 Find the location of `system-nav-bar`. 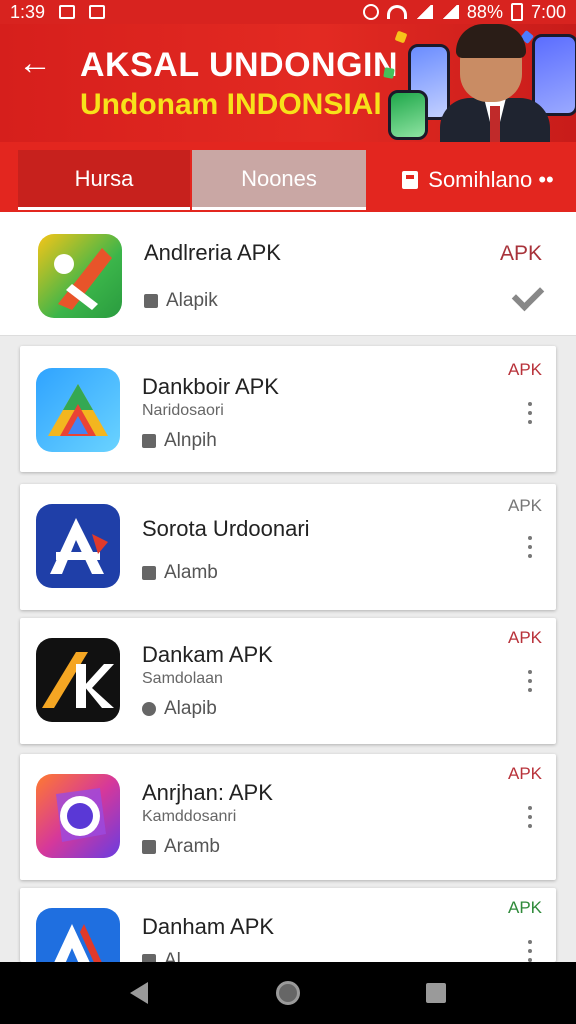

system-nav-bar is located at coordinates (288, 993).